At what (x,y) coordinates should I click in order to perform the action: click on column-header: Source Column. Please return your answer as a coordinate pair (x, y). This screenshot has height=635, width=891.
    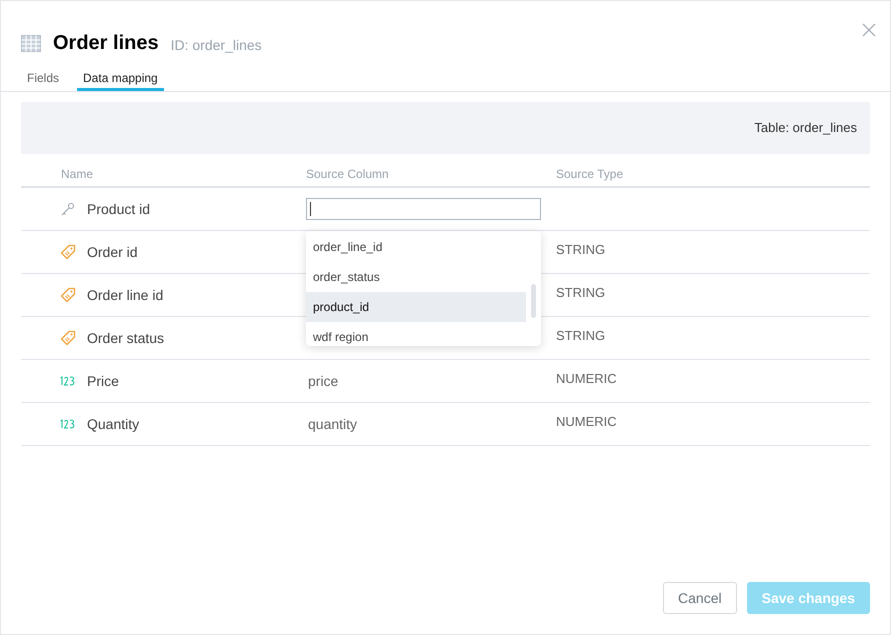
    Looking at the image, I should click on (348, 174).